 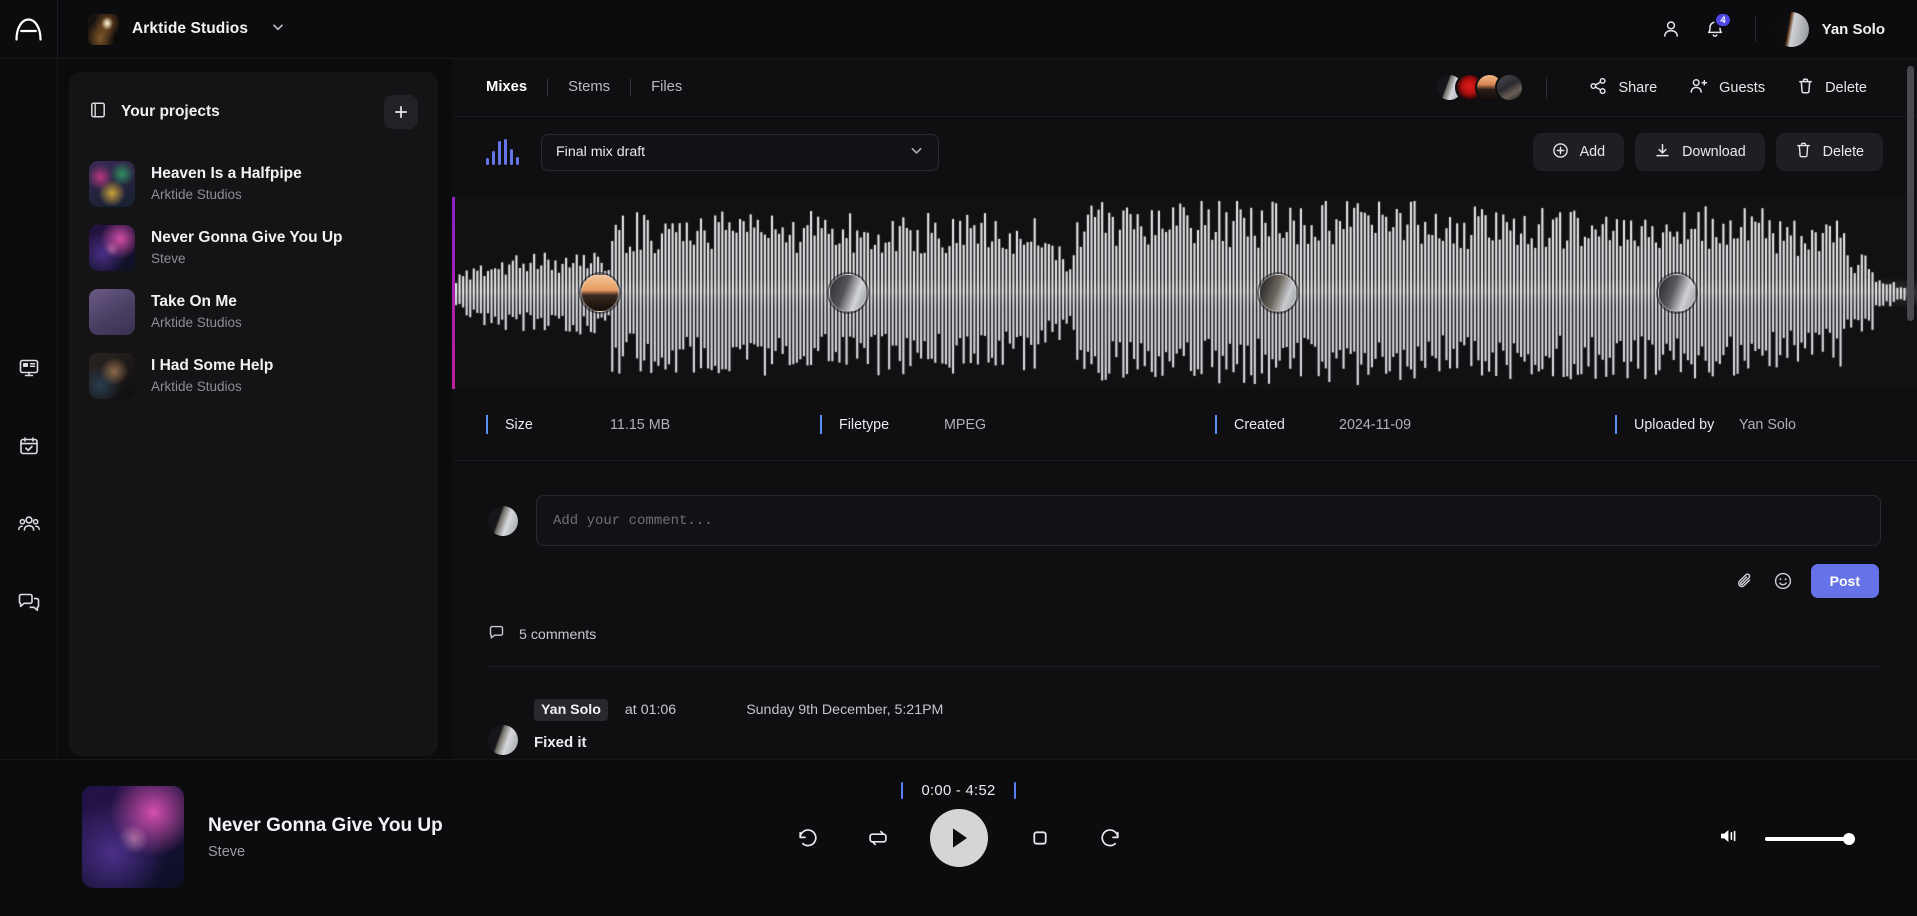 What do you see at coordinates (1715, 29) in the screenshot?
I see `notifications-button: 4` at bounding box center [1715, 29].